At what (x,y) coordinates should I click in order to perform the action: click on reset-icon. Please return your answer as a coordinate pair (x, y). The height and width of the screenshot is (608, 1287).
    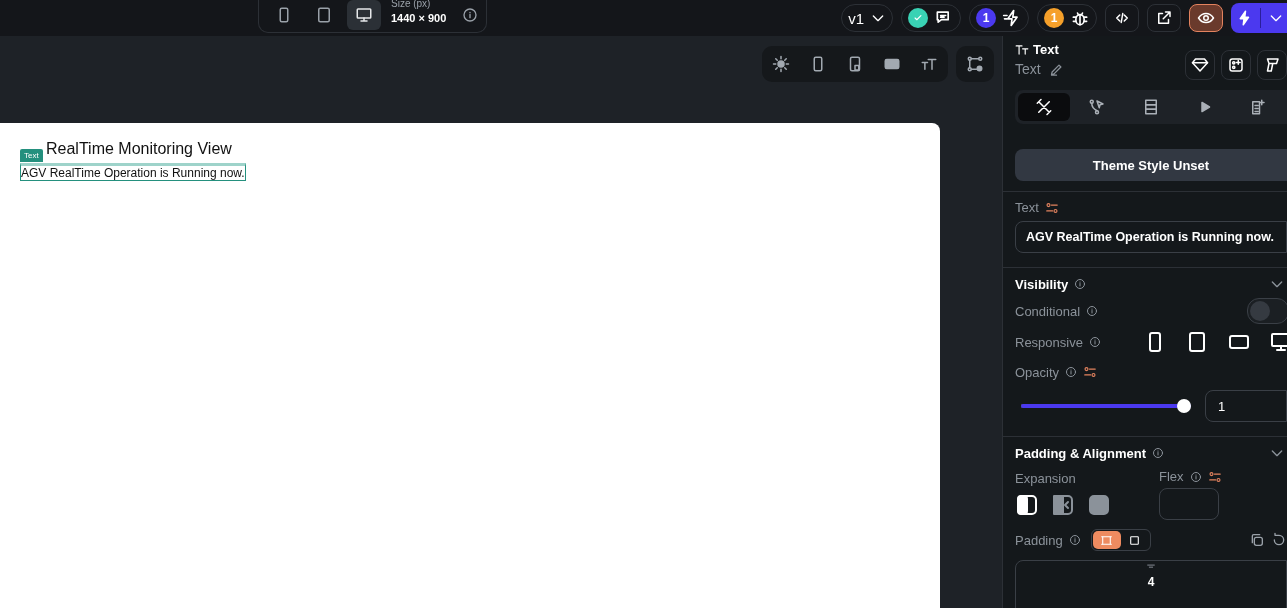
    Looking at the image, I should click on (1279, 540).